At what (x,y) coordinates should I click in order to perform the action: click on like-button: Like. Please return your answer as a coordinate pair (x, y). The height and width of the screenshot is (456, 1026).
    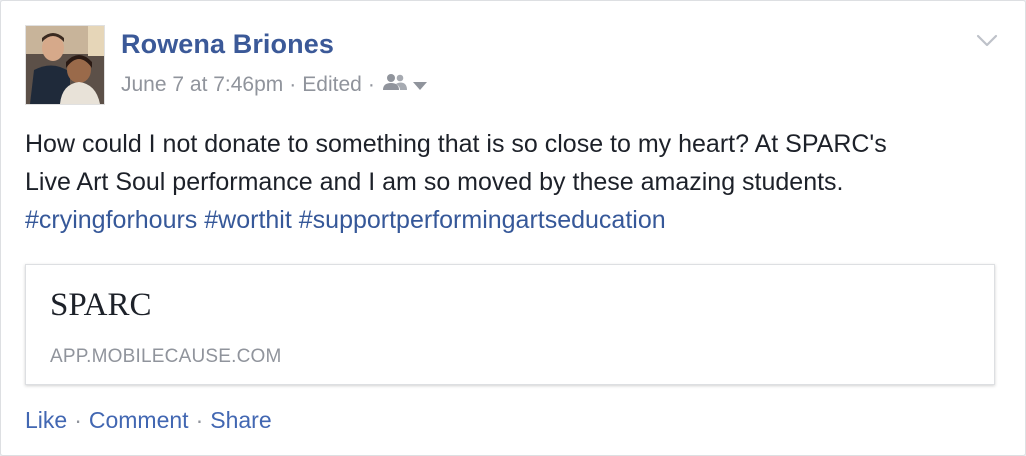
    Looking at the image, I should click on (46, 420).